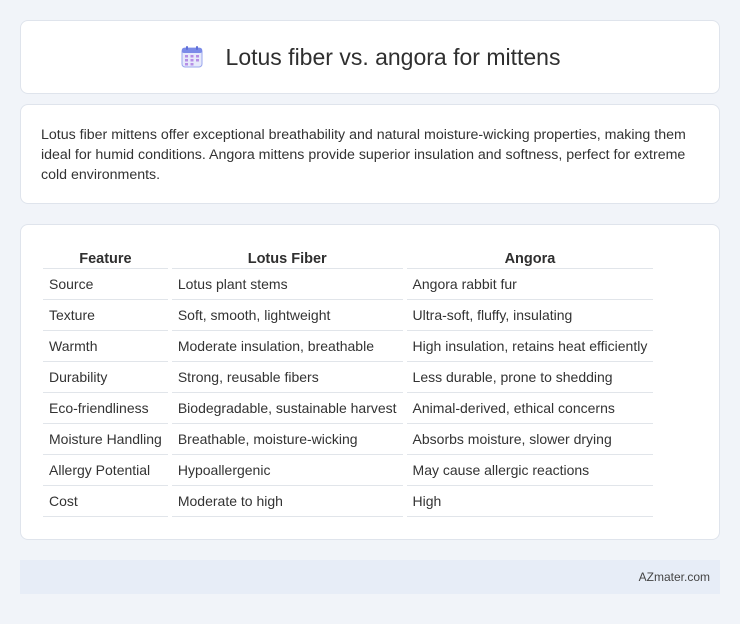 This screenshot has width=740, height=624. What do you see at coordinates (105, 315) in the screenshot?
I see `feature-cell: Texture` at bounding box center [105, 315].